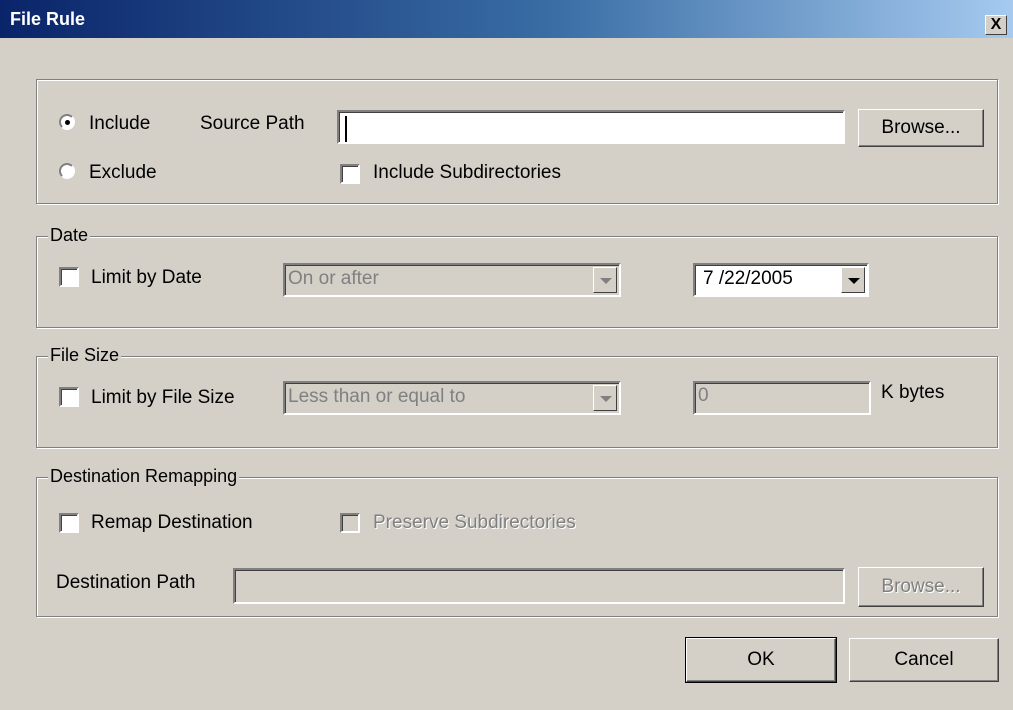 This screenshot has width=1013, height=710. What do you see at coordinates (163, 398) in the screenshot?
I see `limit-by-file-size-label: Limit by File Size` at bounding box center [163, 398].